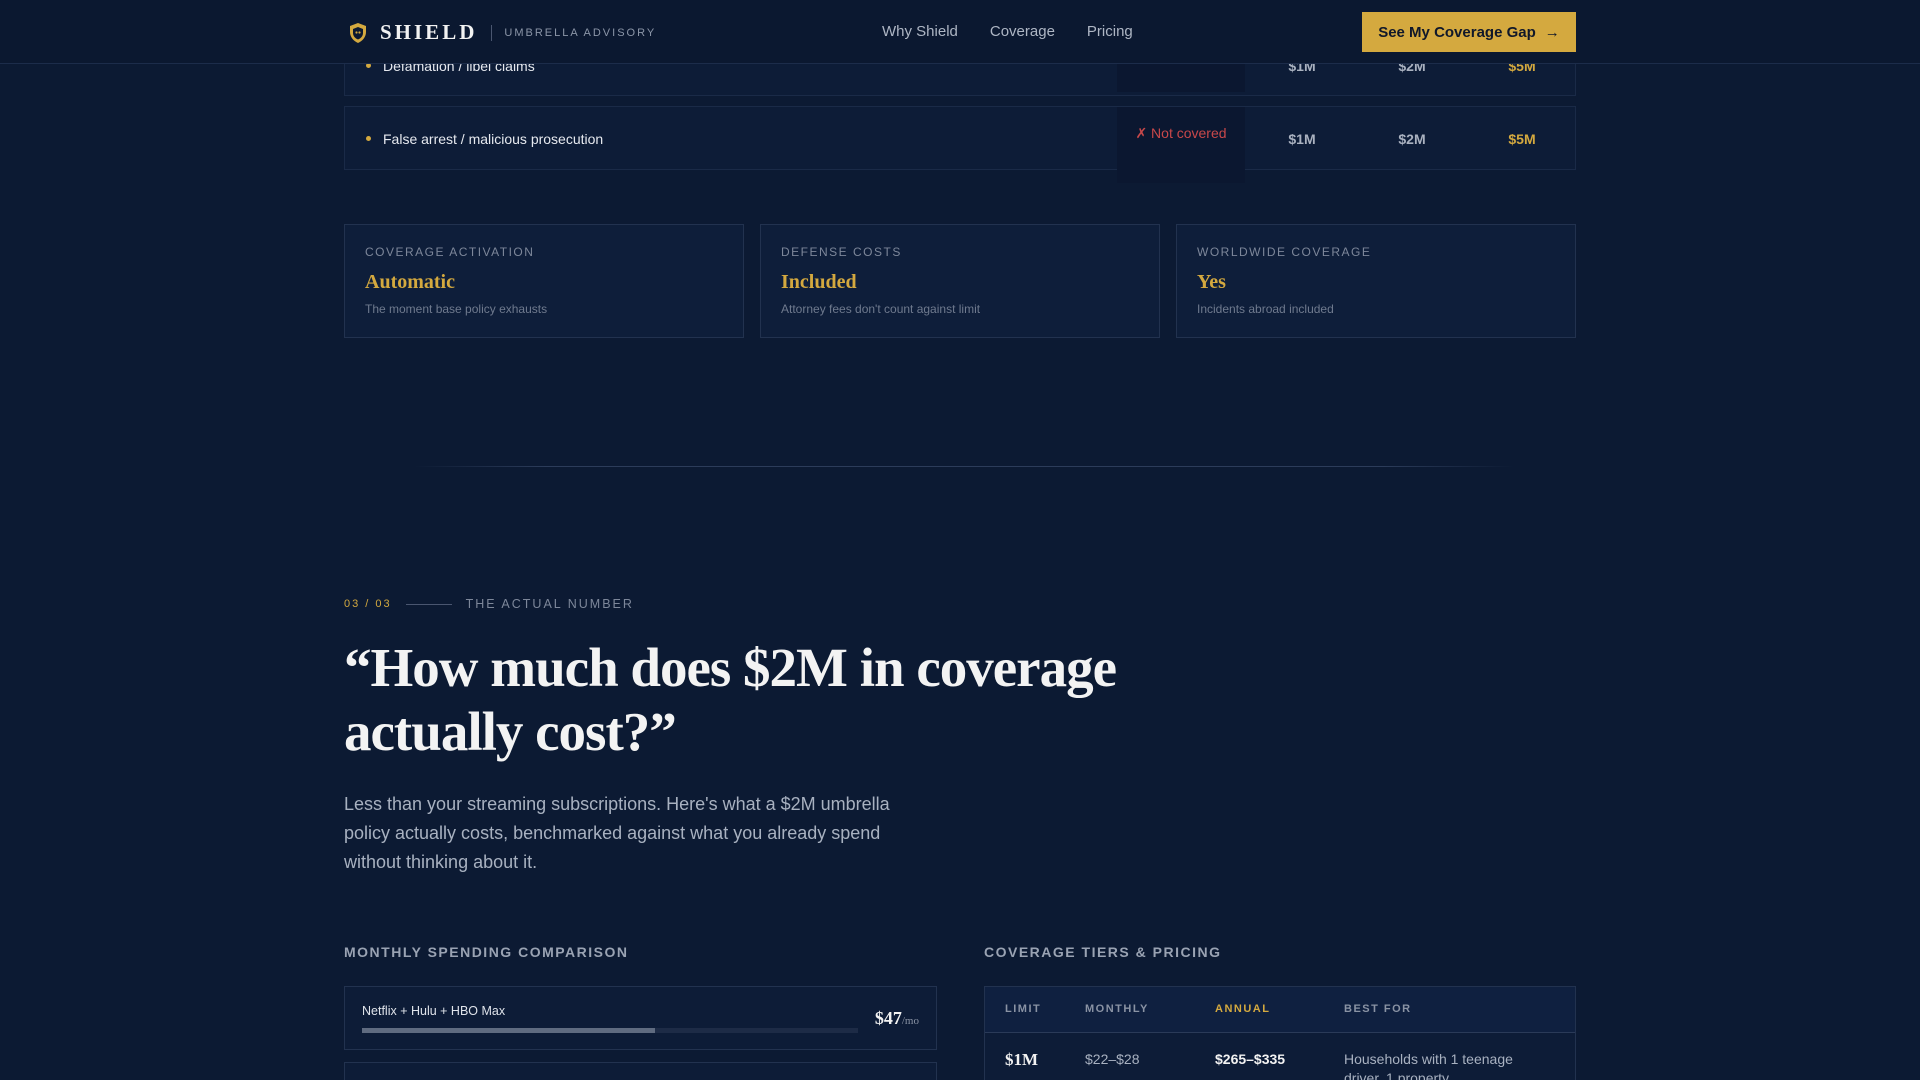  Describe the element at coordinates (492, 32) in the screenshot. I see `brand-divider` at that location.